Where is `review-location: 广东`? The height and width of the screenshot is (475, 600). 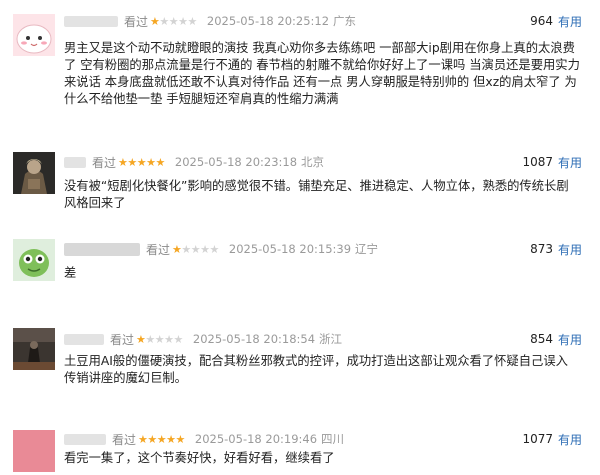
review-location: 广东 is located at coordinates (345, 21).